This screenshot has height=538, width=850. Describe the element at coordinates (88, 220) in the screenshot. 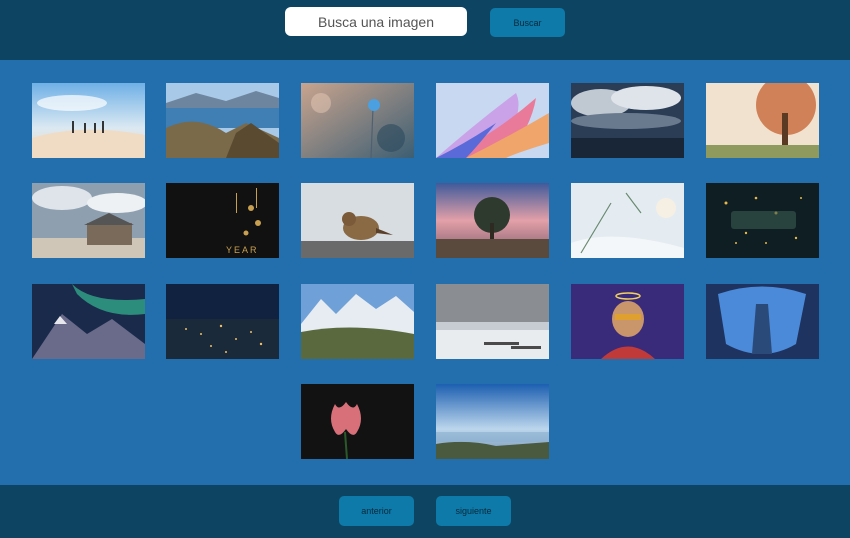

I see `cabin-clouds-image` at that location.